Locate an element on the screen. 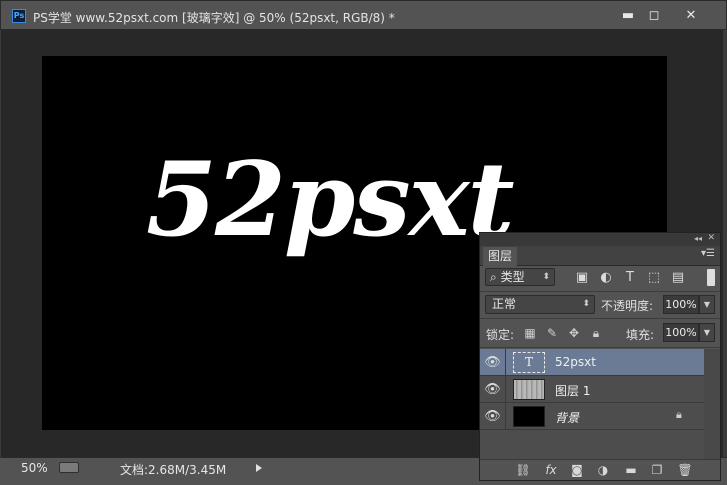 The height and width of the screenshot is (485, 727). add-mask-icon: ◙ is located at coordinates (577, 470).